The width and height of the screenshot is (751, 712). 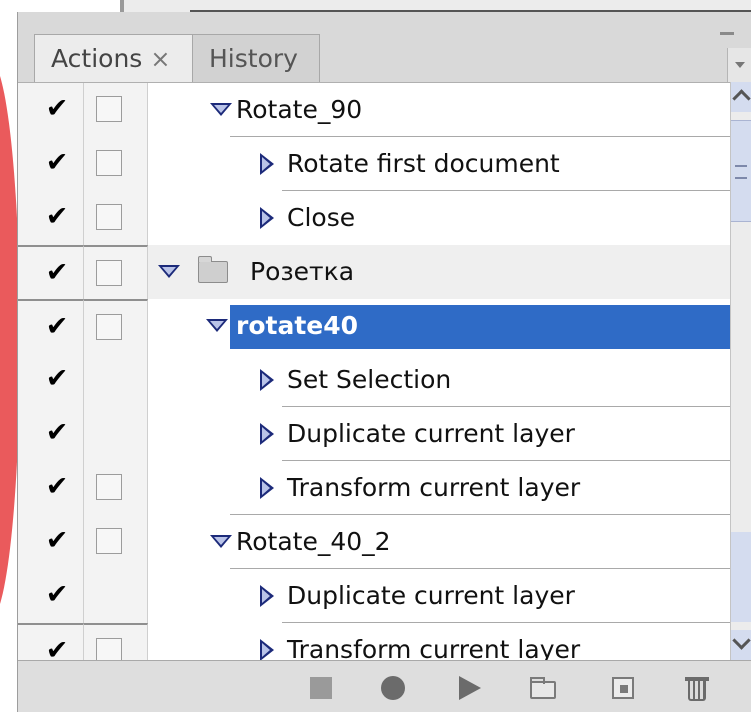 I want to click on play-icon, so click(x=469, y=688).